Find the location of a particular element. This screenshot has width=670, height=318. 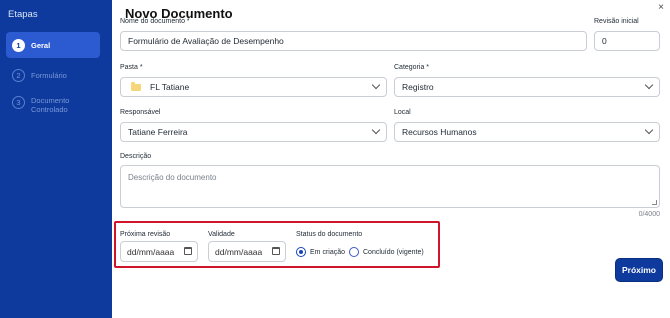

step-documento-controlado: 3 Documento Controlado is located at coordinates (53, 105).